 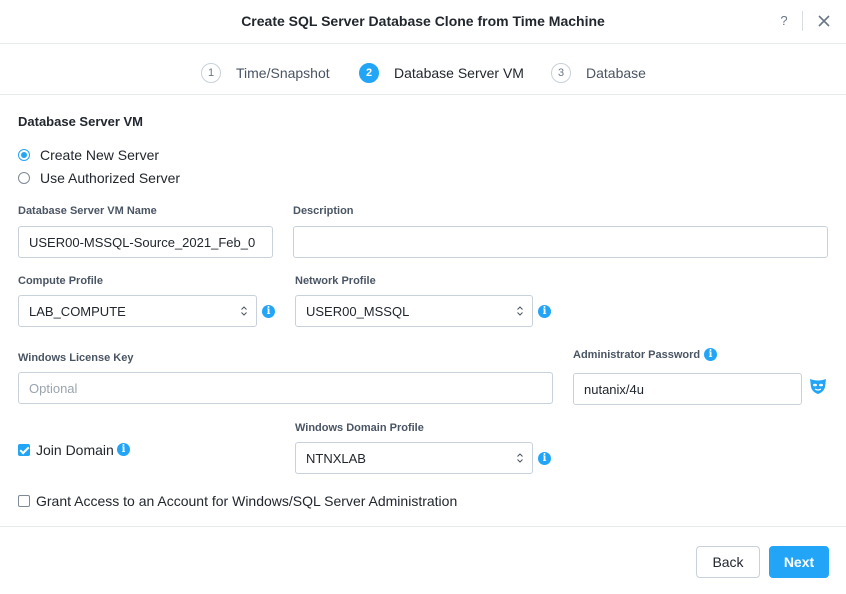 I want to click on radio-label: Use Authorized Server, so click(x=110, y=178).